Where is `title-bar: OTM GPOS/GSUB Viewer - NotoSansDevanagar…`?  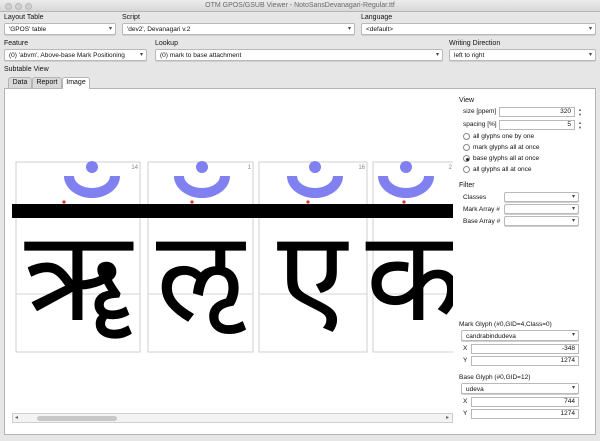
title-bar: OTM GPOS/GSUB Viewer - NotoSansDevanagar… is located at coordinates (300, 6).